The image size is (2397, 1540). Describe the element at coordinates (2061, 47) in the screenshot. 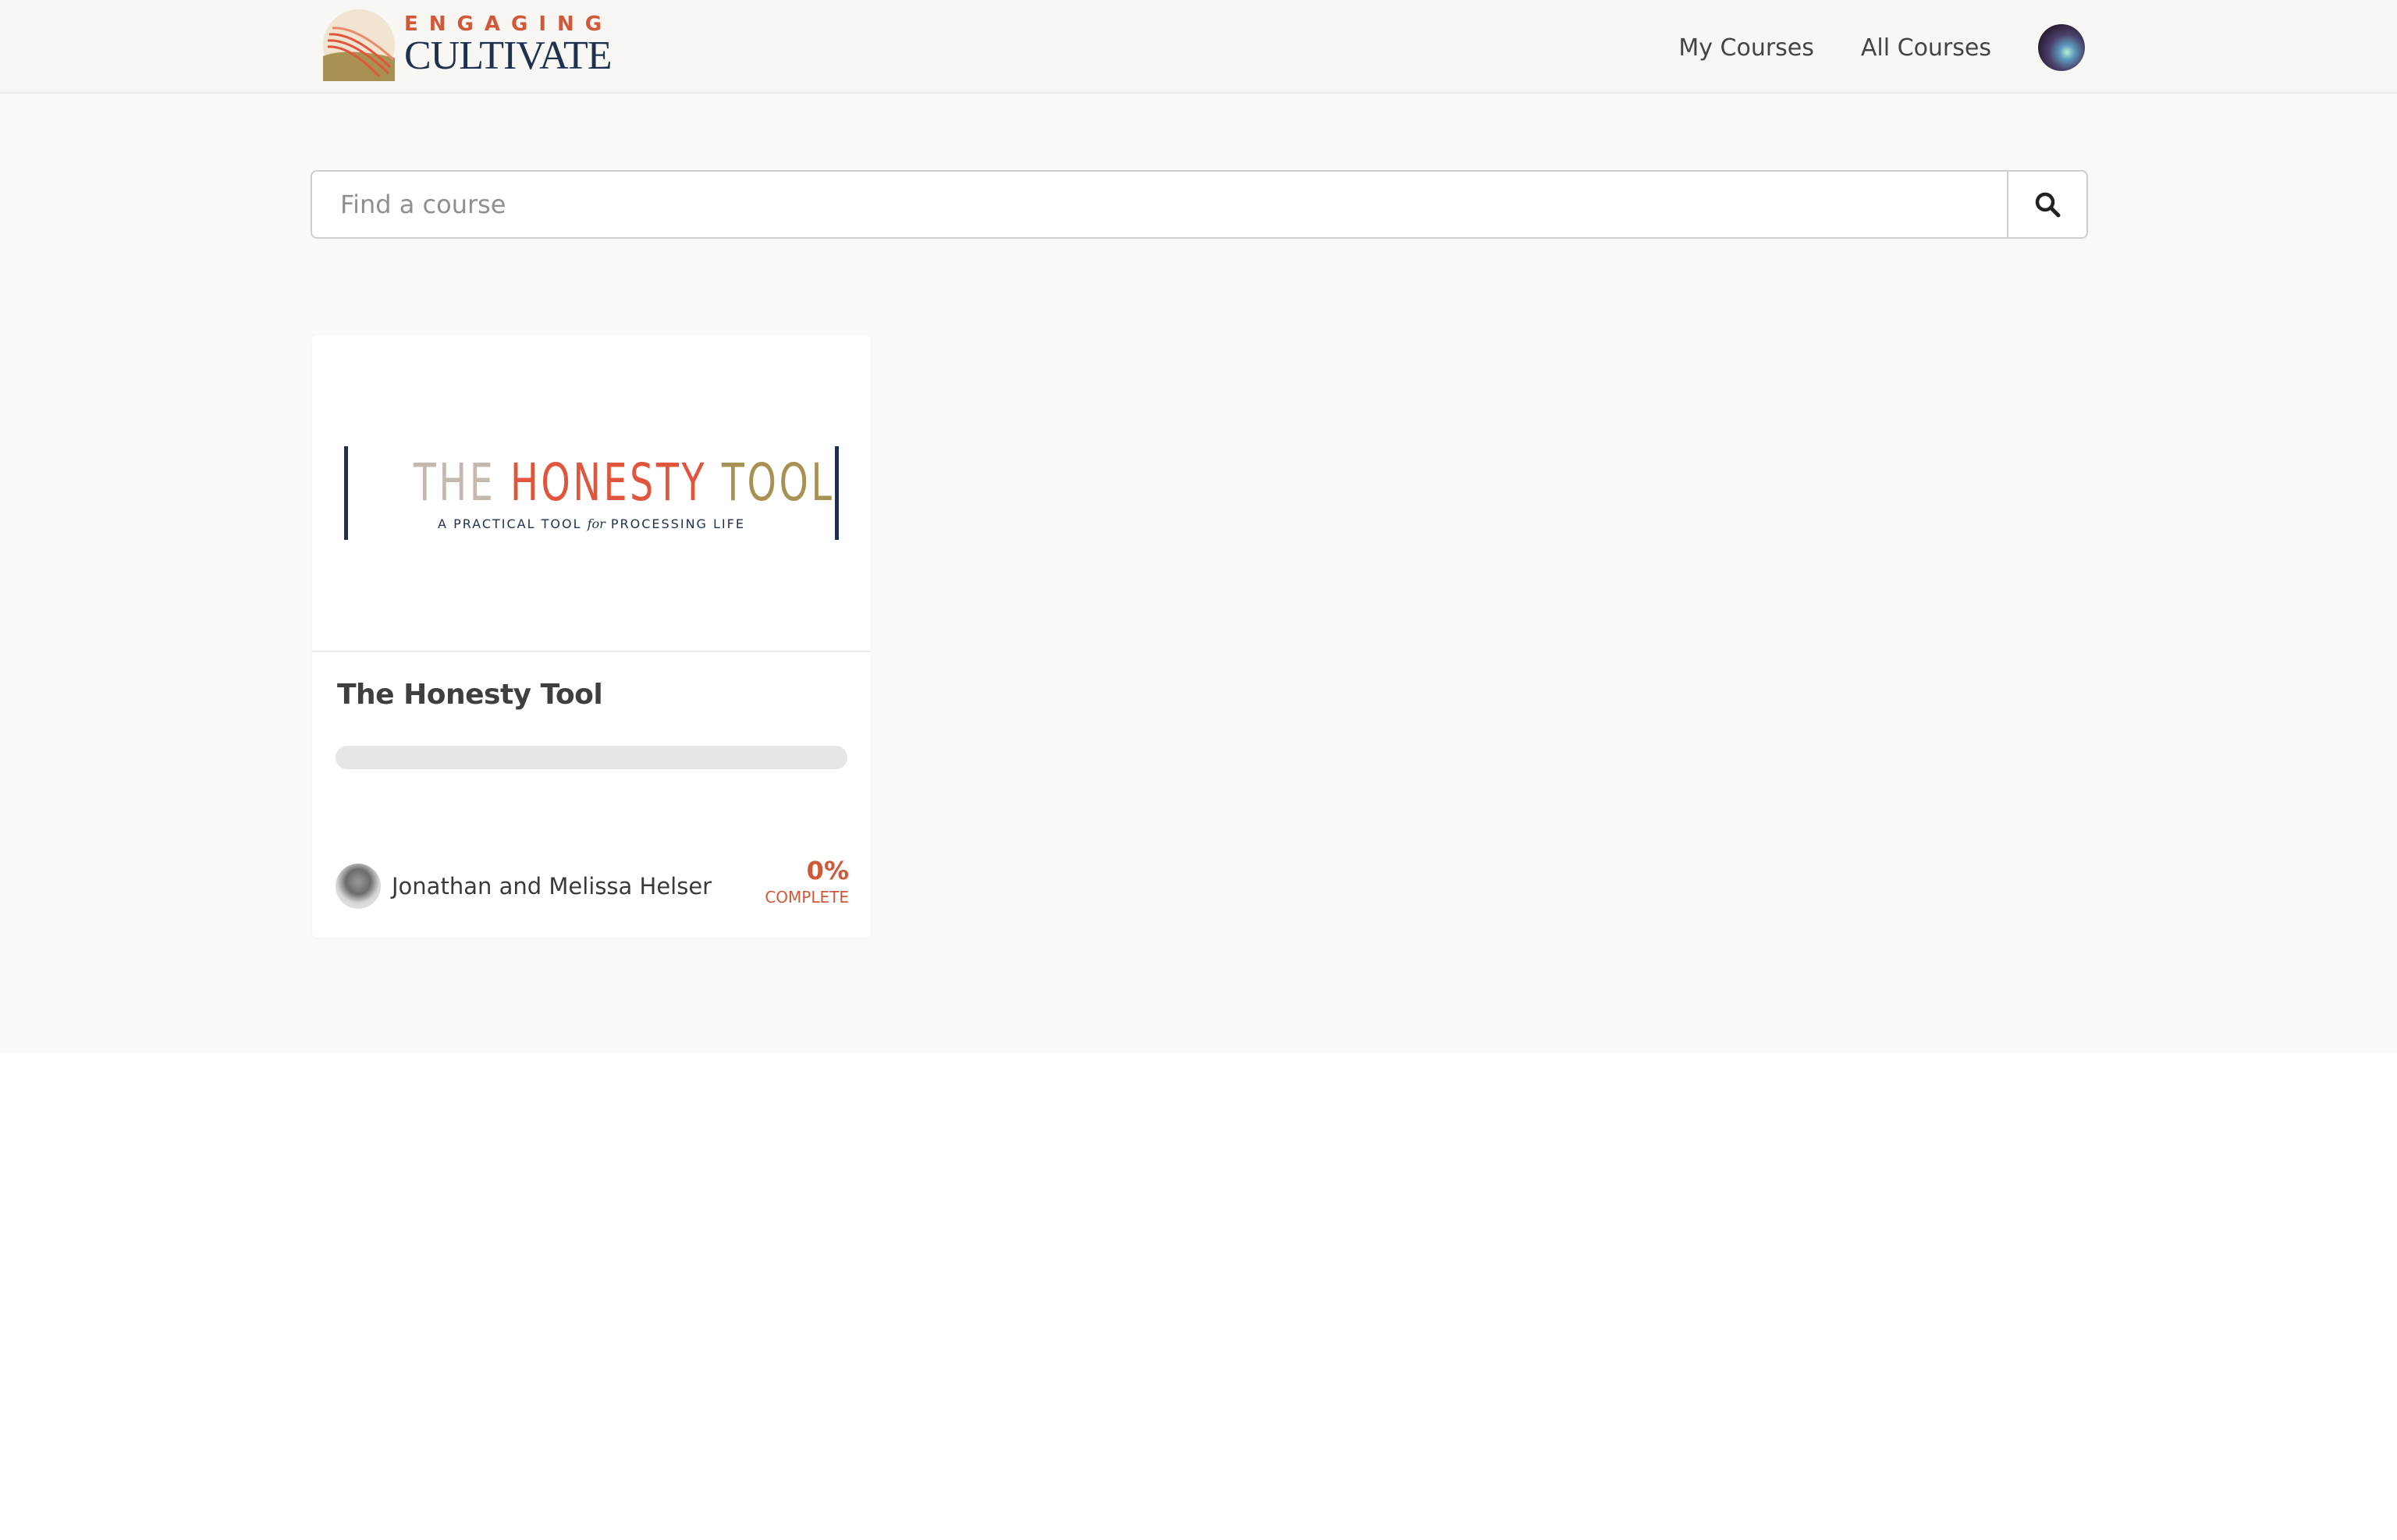

I see `user-avatar` at that location.